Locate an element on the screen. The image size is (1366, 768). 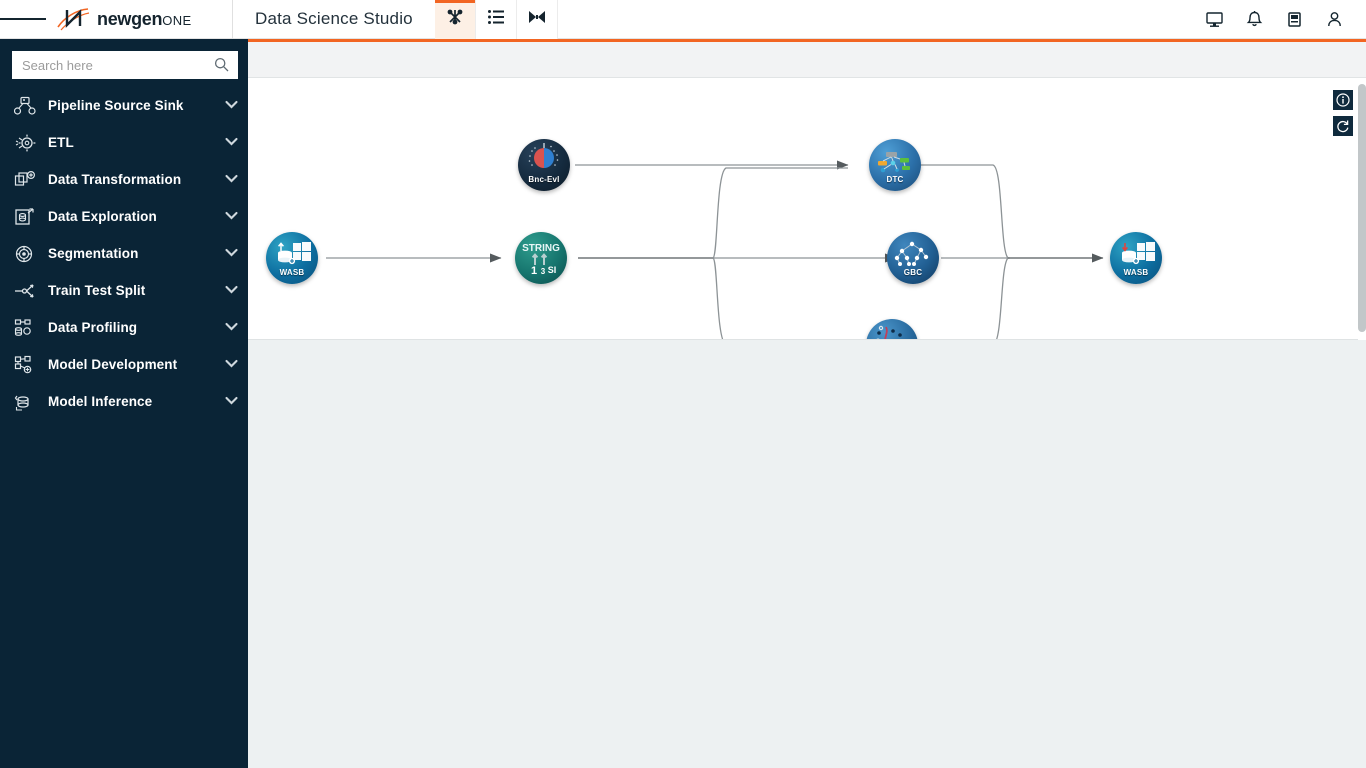
search-icon is located at coordinates (221, 67).